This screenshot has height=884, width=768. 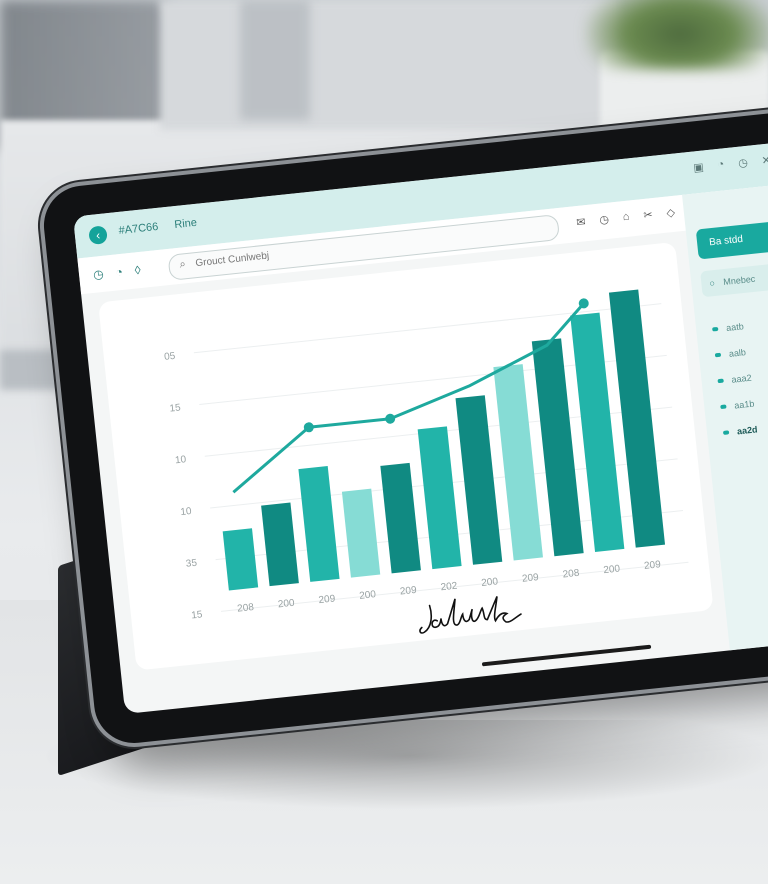 I want to click on x-tick-label: 202, so click(x=449, y=587).